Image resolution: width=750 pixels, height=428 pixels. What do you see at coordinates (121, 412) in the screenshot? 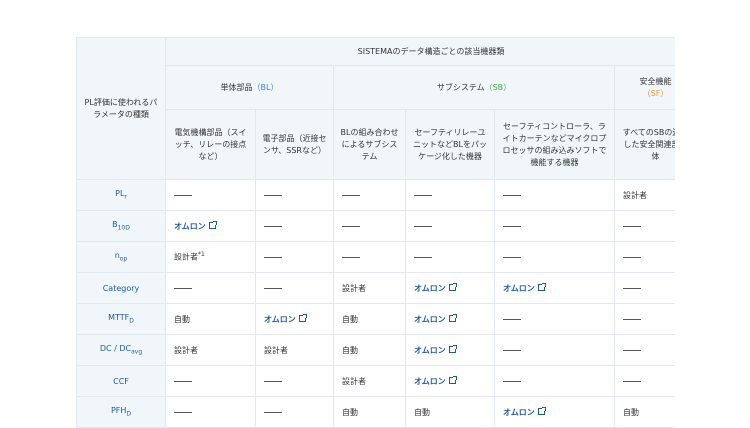
I see `row-param-header: PFHD` at bounding box center [121, 412].